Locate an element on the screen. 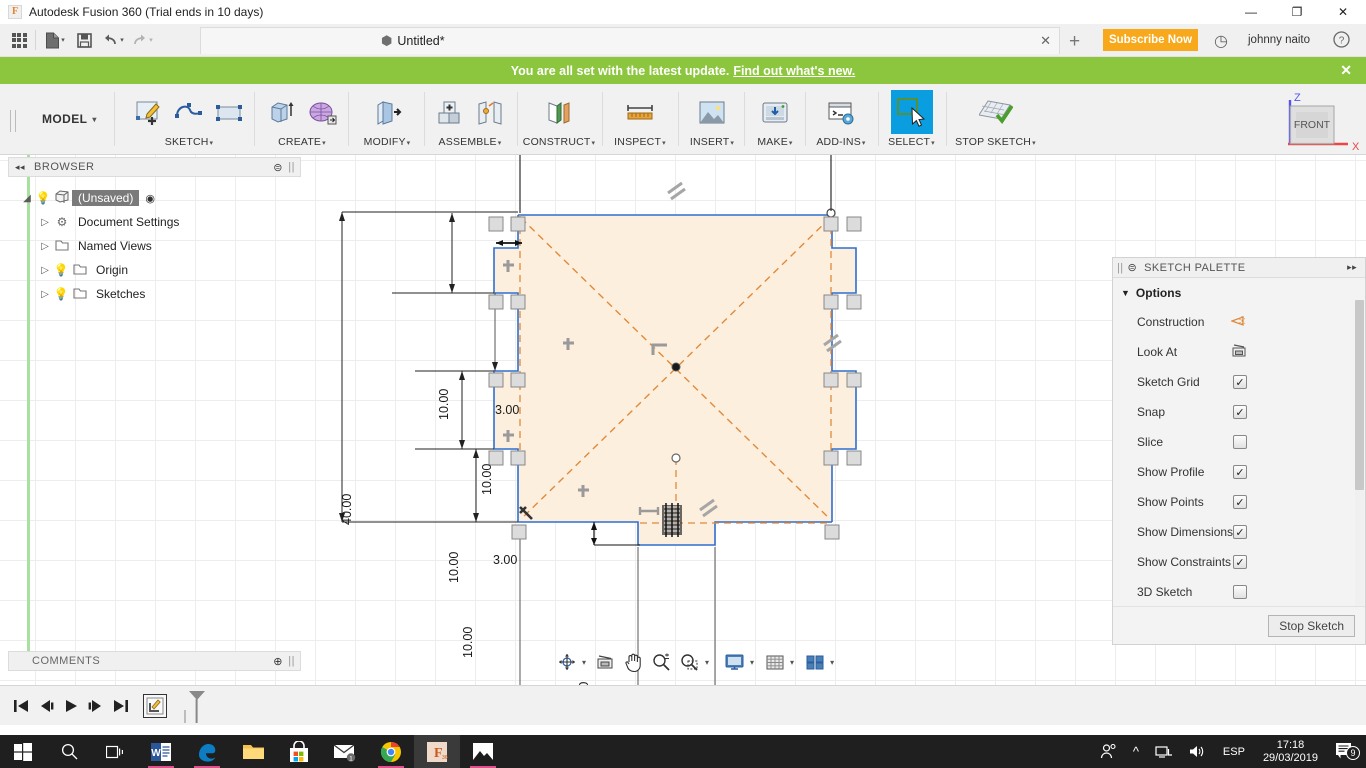 This screenshot has width=1366, height=768. palette-row-show-points: Show Points ✓ is located at coordinates (1239, 502).